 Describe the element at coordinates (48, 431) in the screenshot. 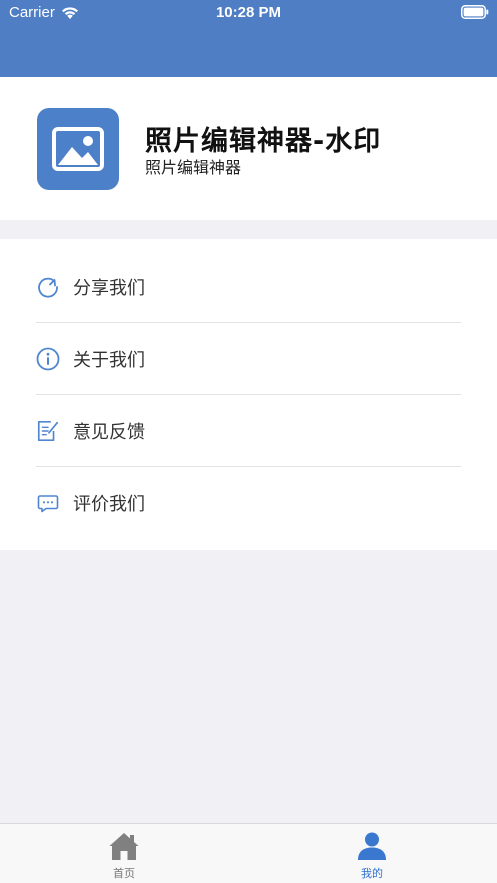

I see `feedback-note-icon` at that location.